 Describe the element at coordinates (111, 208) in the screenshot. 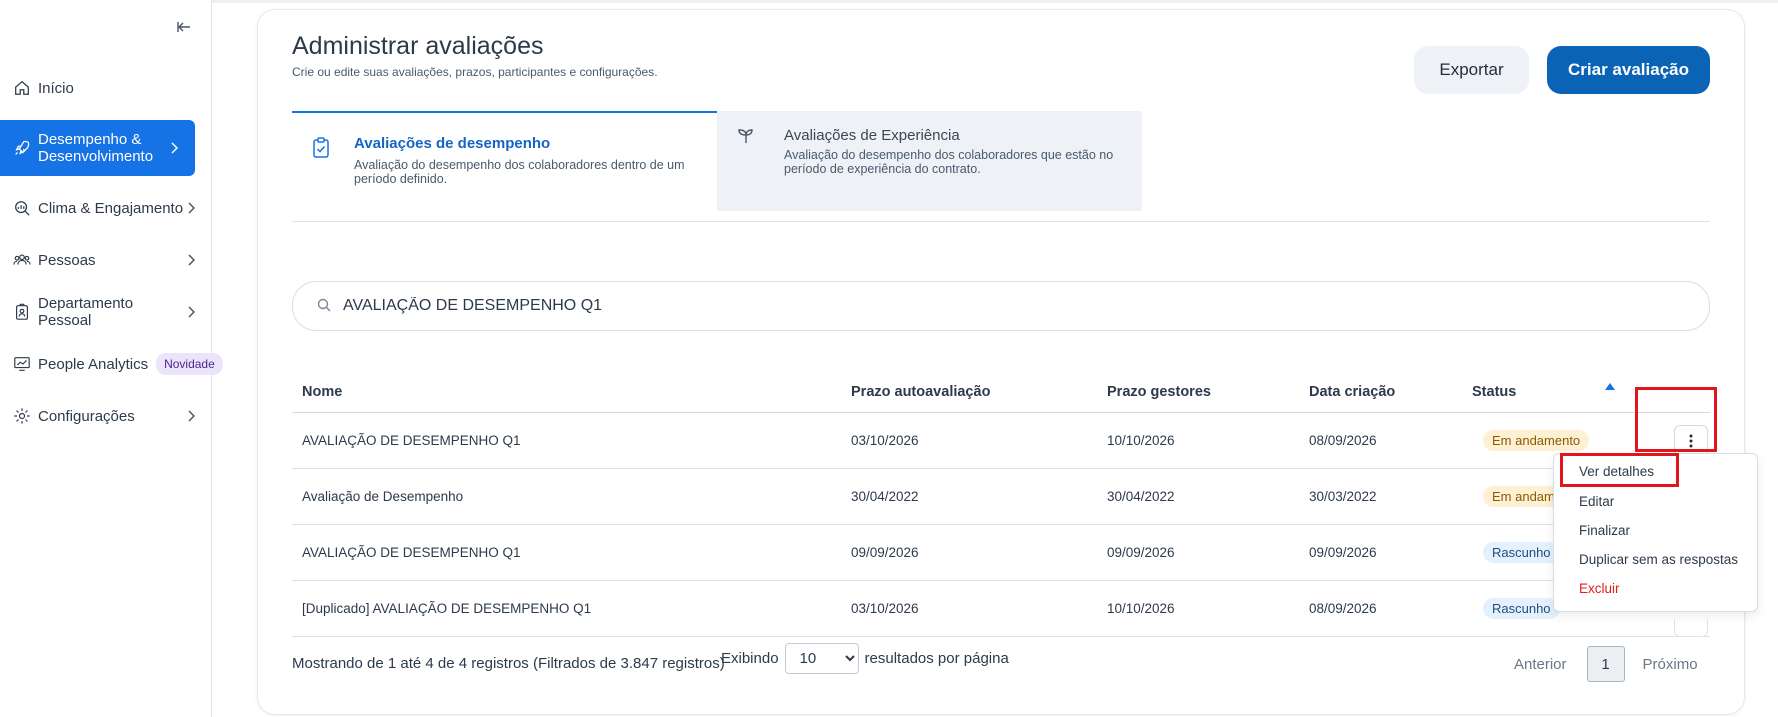

I see `sidebar-item-label: Clima & Engajamento` at that location.